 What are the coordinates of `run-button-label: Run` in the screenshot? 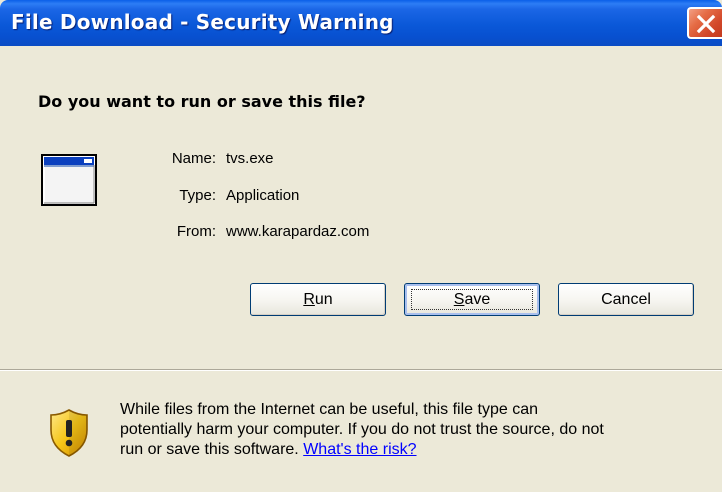 It's located at (318, 299).